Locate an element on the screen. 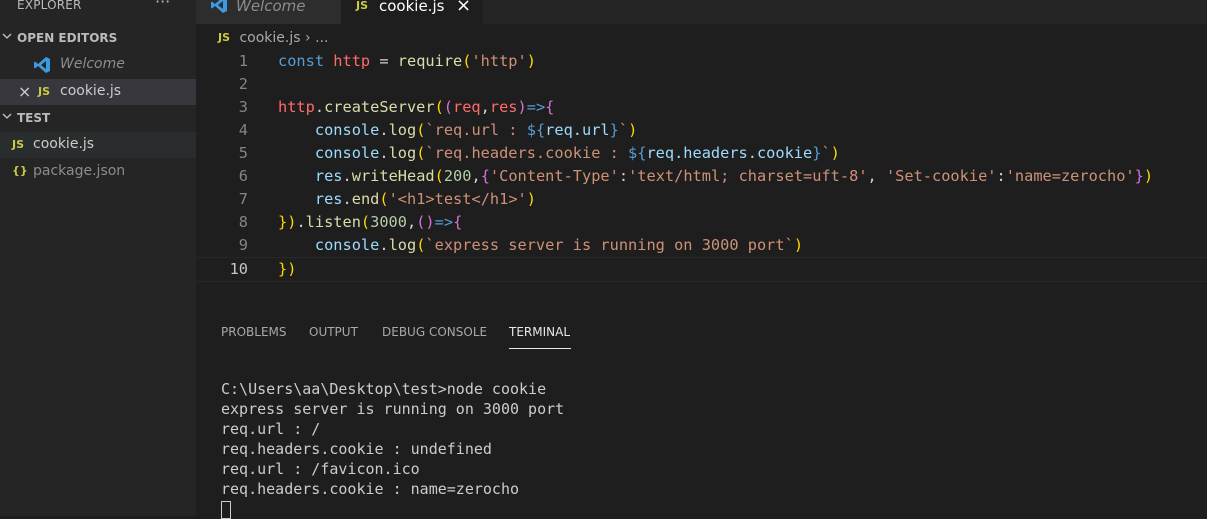 Image resolution: width=1207 pixels, height=519 pixels. file-item-package-json: {} package.json is located at coordinates (98, 172).